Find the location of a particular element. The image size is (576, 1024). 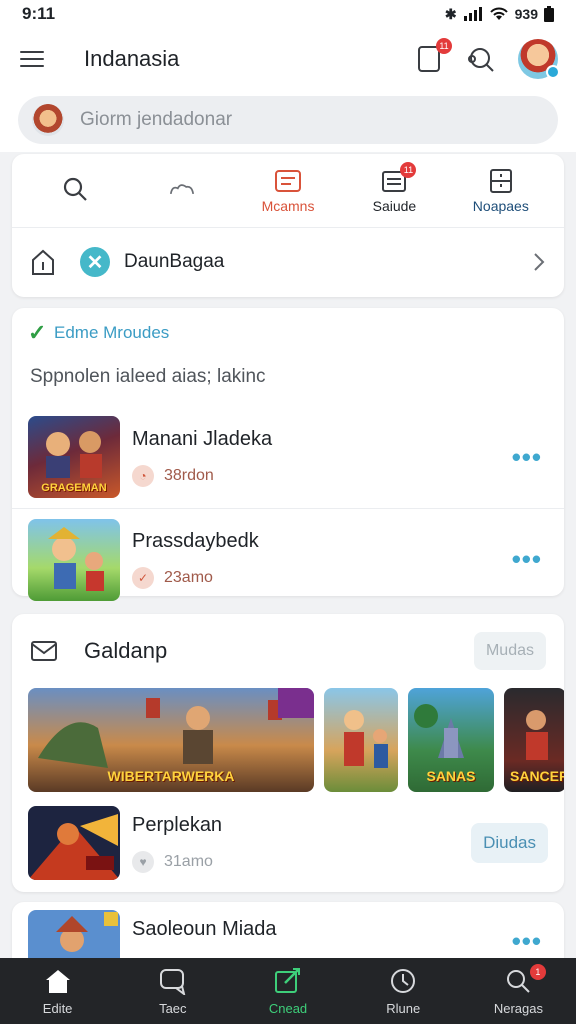

quick-nav-row: Mcamns 11 Saiude Noapaes is located at coordinates (288, 191).